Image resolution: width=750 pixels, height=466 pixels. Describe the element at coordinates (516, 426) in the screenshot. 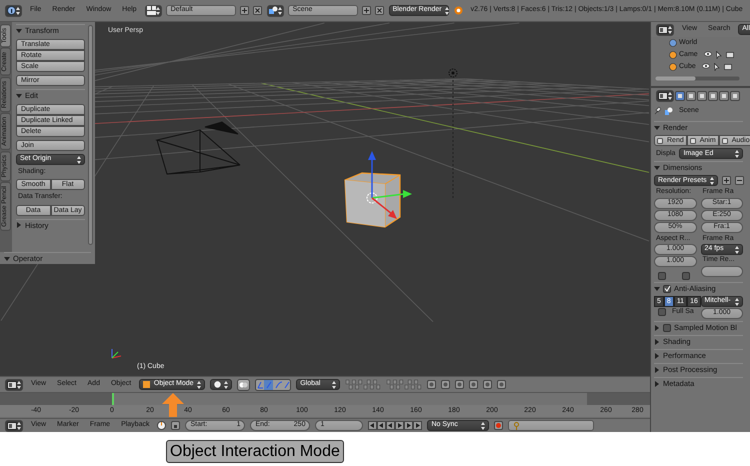

I see `key-icon` at that location.